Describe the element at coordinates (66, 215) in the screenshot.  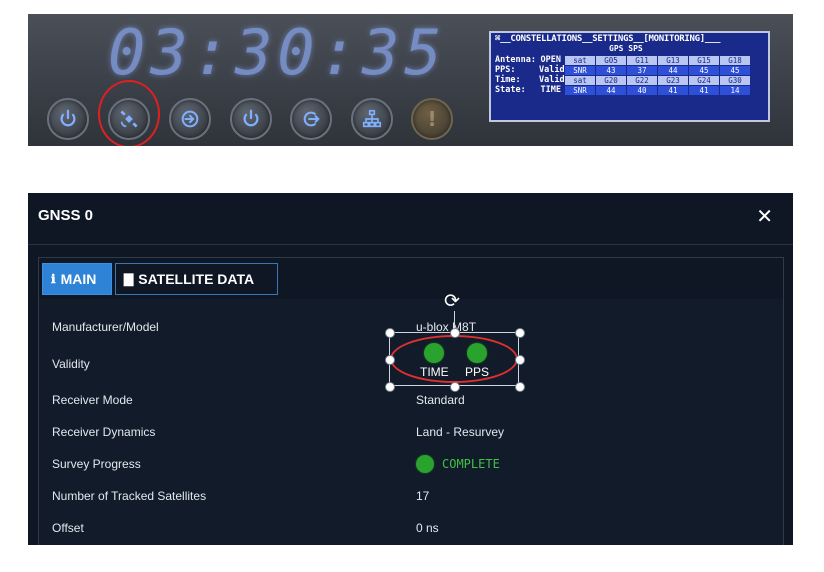
I see `dialog-title: GNSS 0` at that location.